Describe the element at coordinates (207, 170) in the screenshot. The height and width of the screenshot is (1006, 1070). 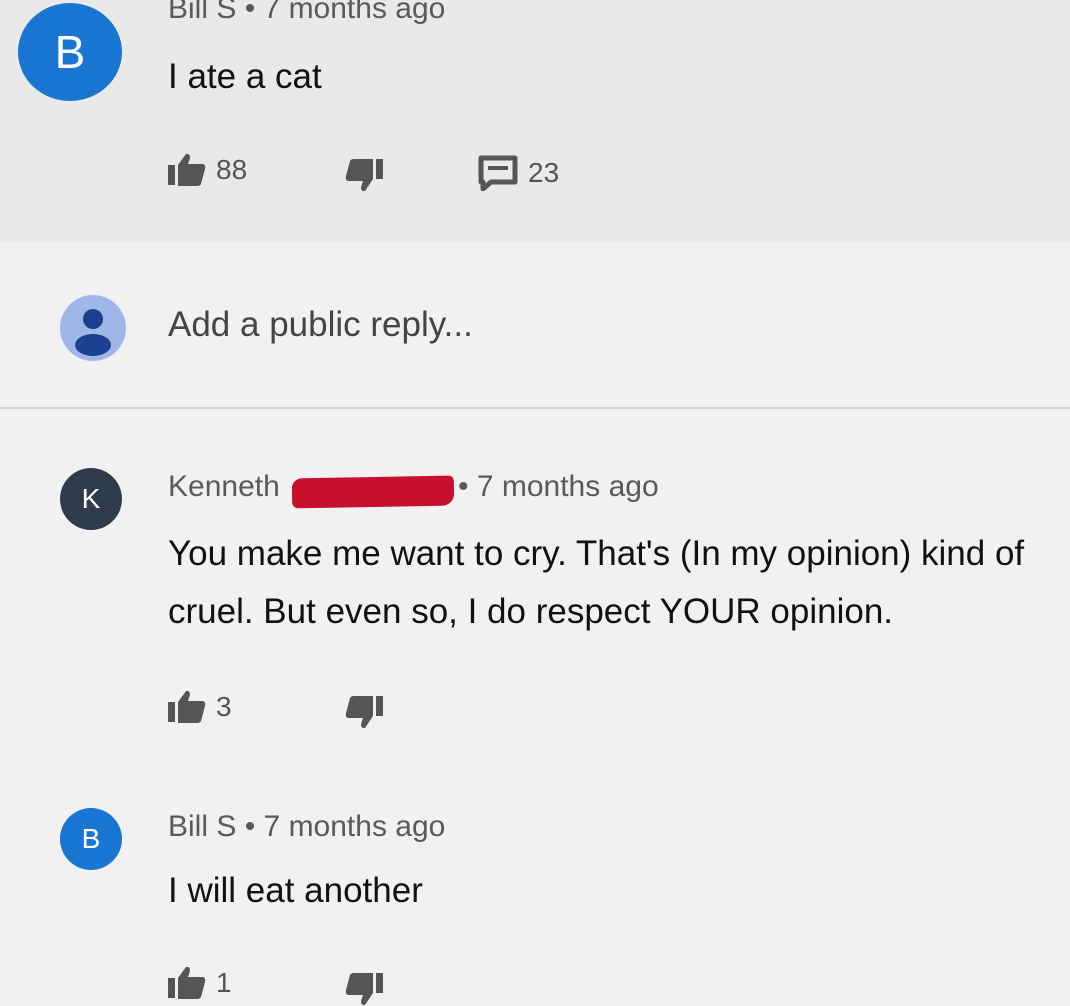
I see `like-button: 88` at that location.